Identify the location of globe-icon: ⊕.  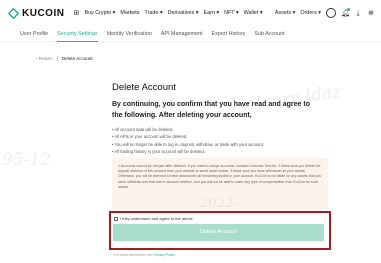
(371, 13).